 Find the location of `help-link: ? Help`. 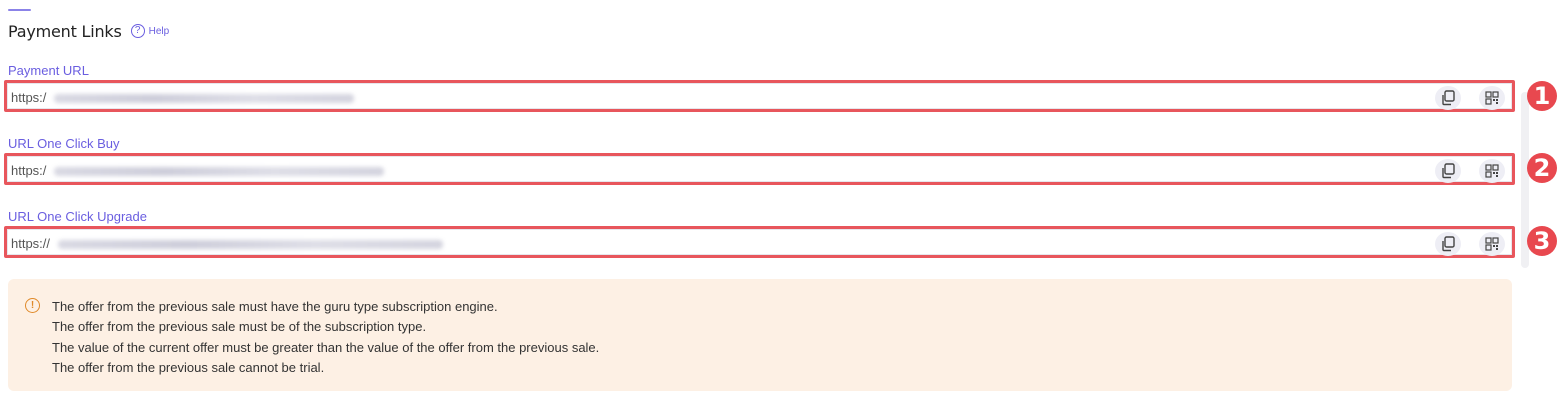

help-link: ? Help is located at coordinates (150, 31).